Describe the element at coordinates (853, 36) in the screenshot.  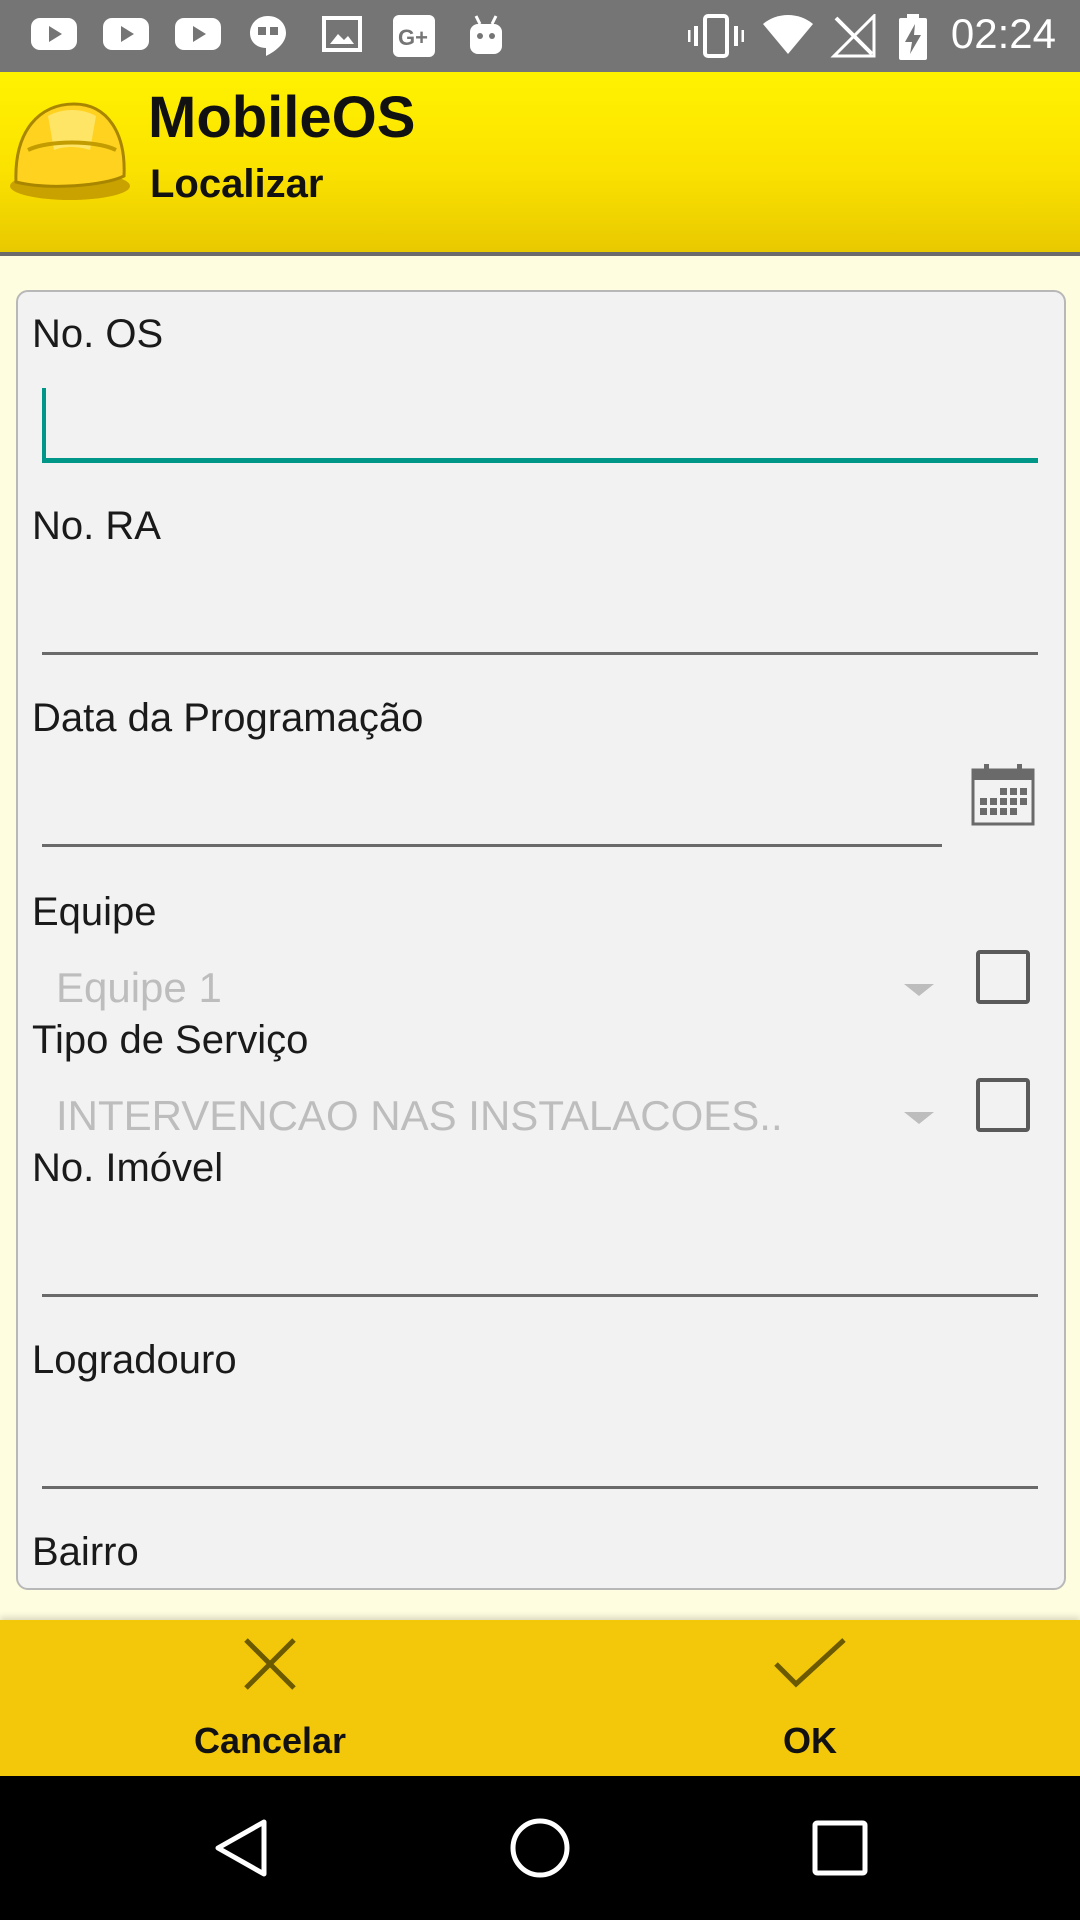
I see `no-signal-icon` at that location.